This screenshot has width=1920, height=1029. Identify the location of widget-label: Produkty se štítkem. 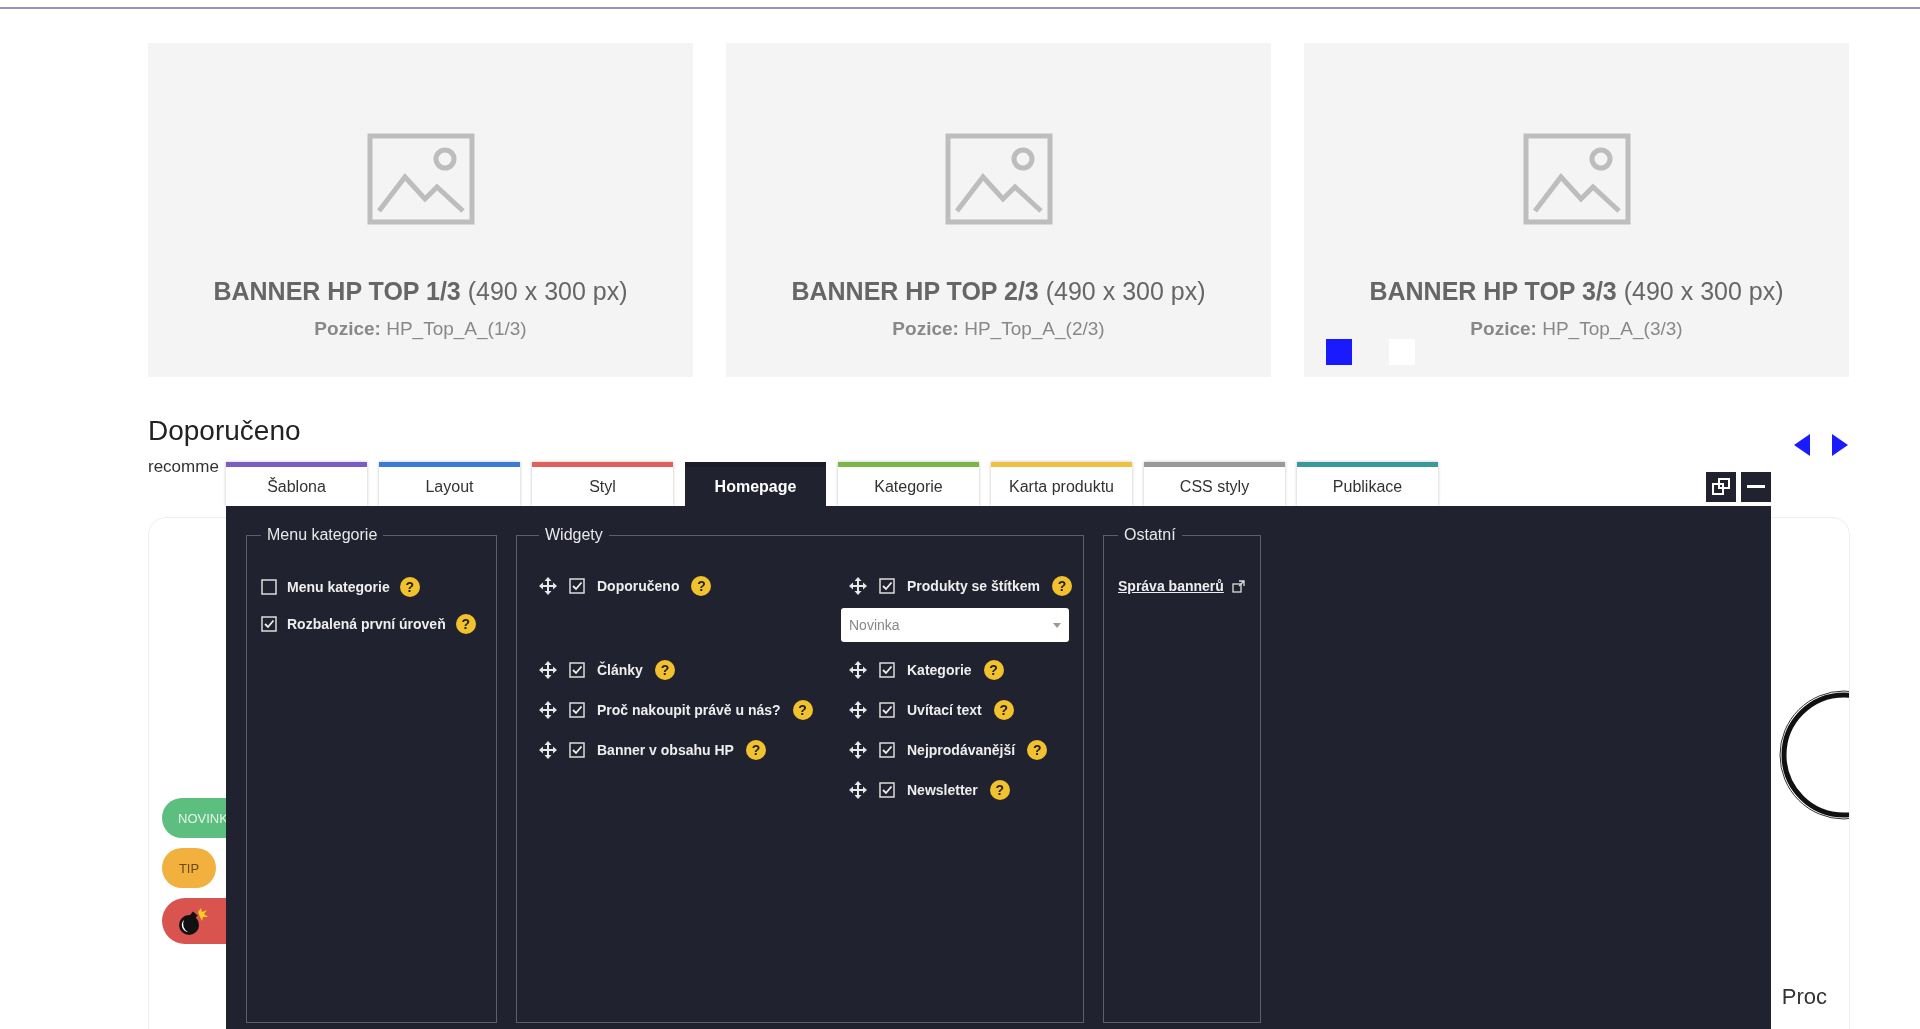
(974, 586).